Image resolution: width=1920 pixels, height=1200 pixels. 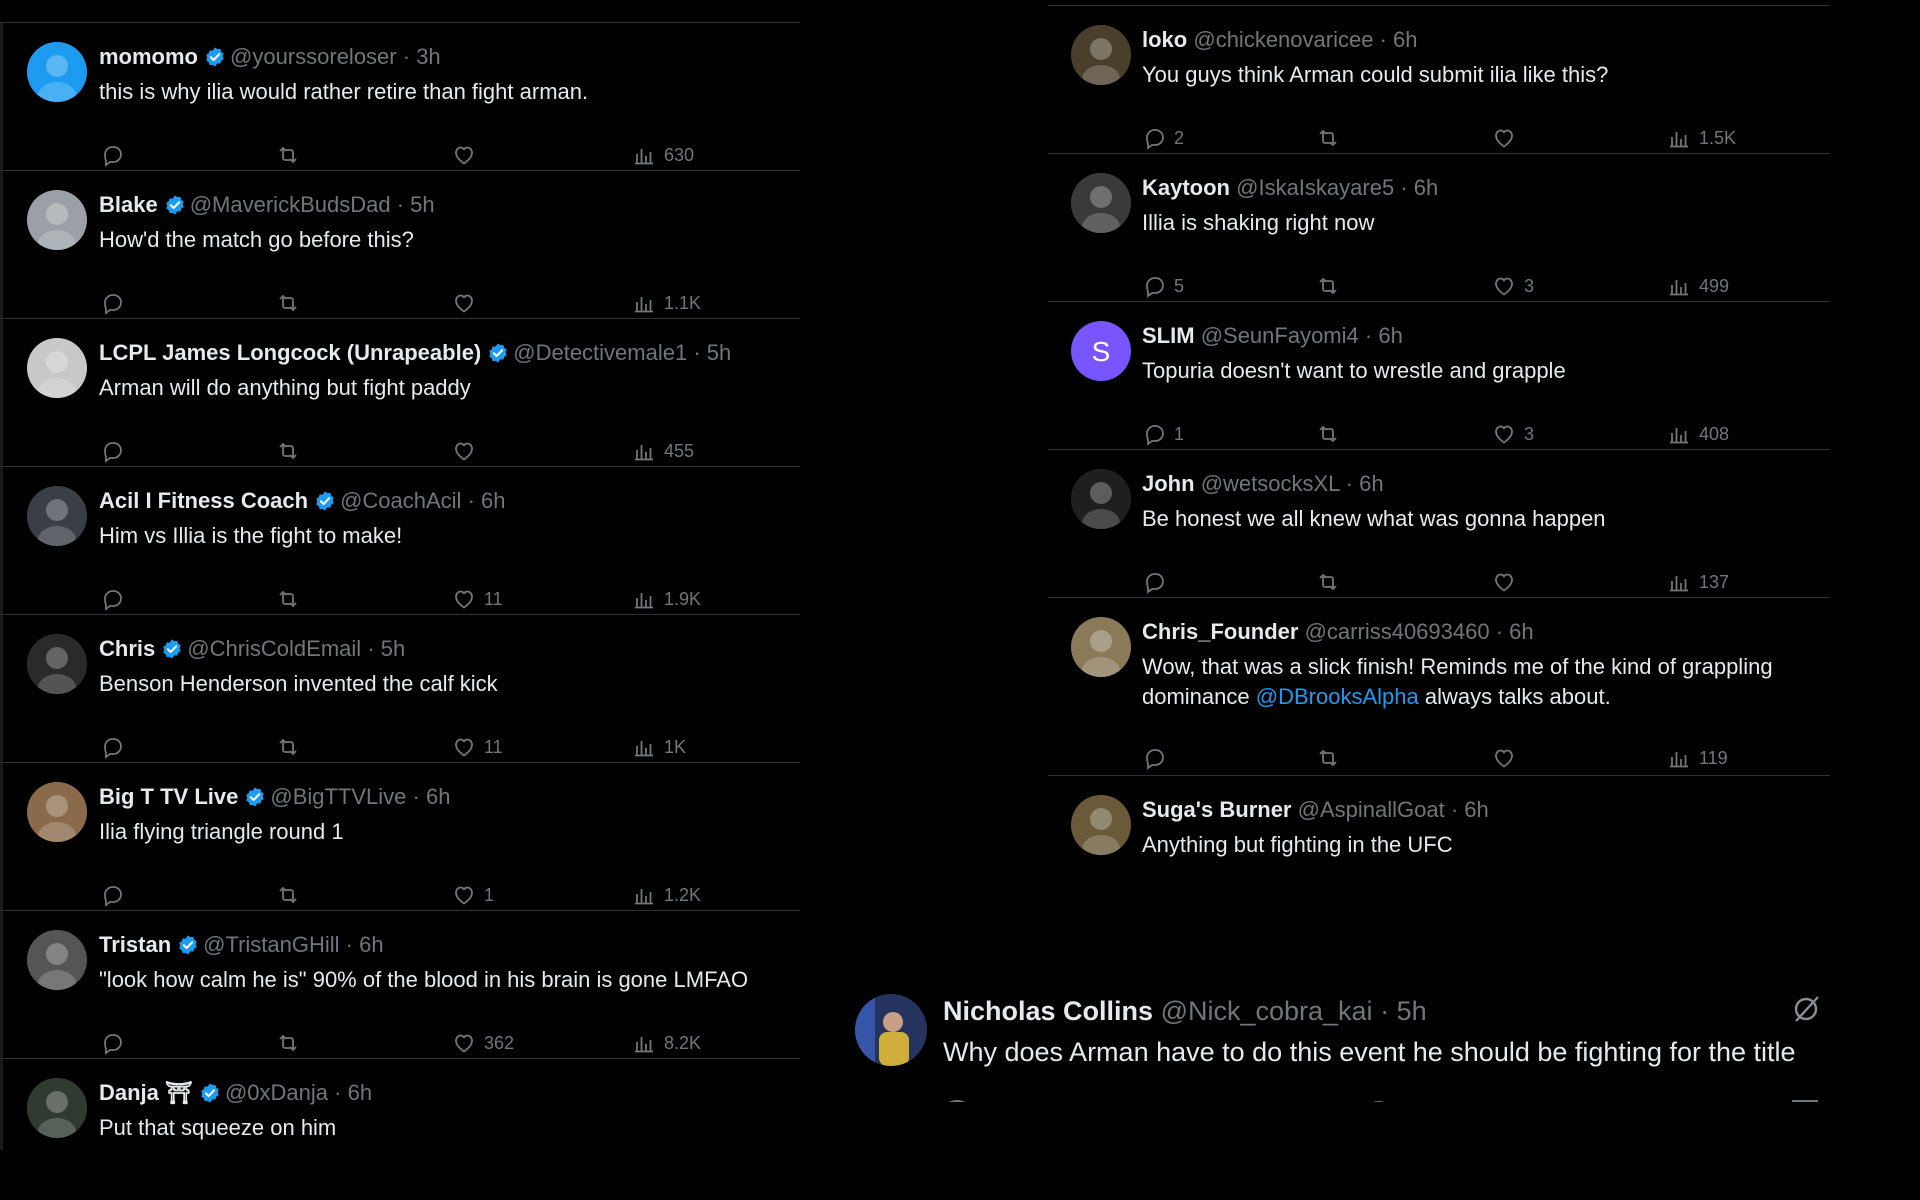 I want to click on reply-button: 1, so click(x=1163, y=434).